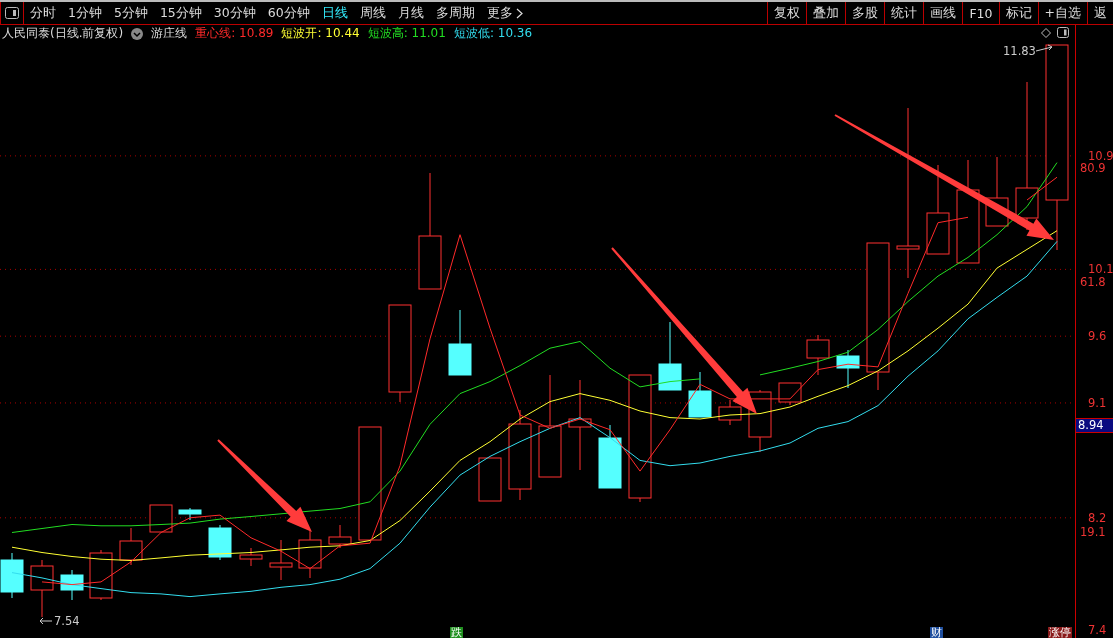  Describe the element at coordinates (1062, 13) in the screenshot. I see `toolbar-button: +自选` at that location.